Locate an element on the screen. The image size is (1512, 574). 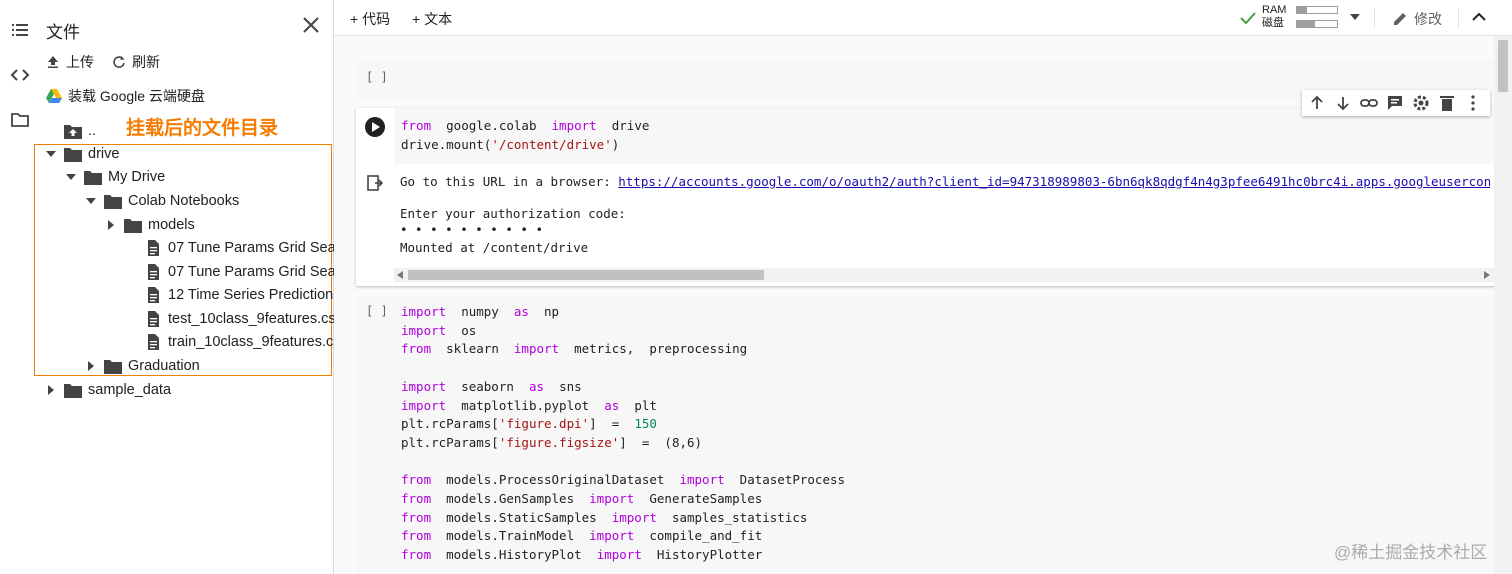
code-line: drive.mount('/content/drive') is located at coordinates (510, 144).